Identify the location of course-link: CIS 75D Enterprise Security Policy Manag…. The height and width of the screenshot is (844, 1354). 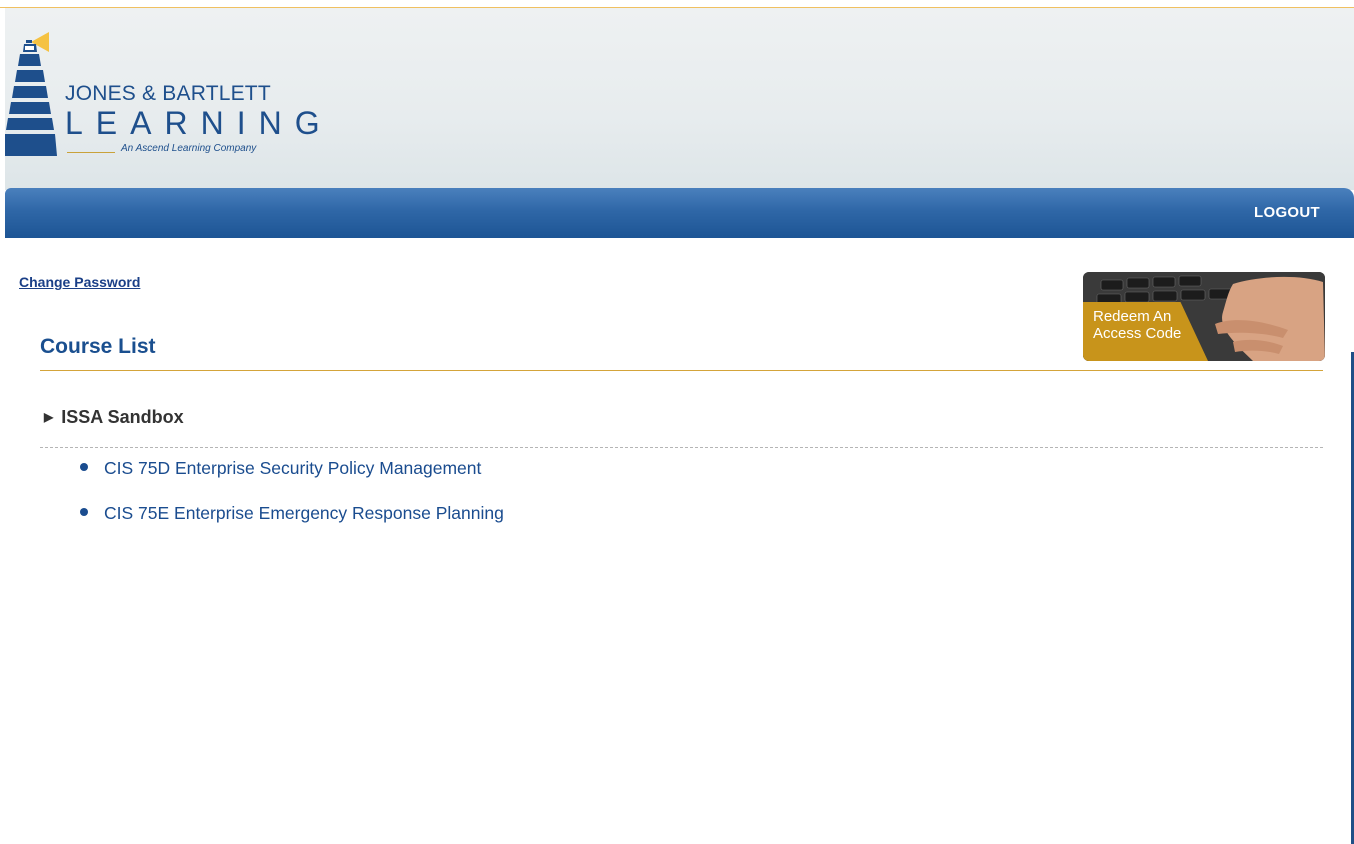
(280, 468).